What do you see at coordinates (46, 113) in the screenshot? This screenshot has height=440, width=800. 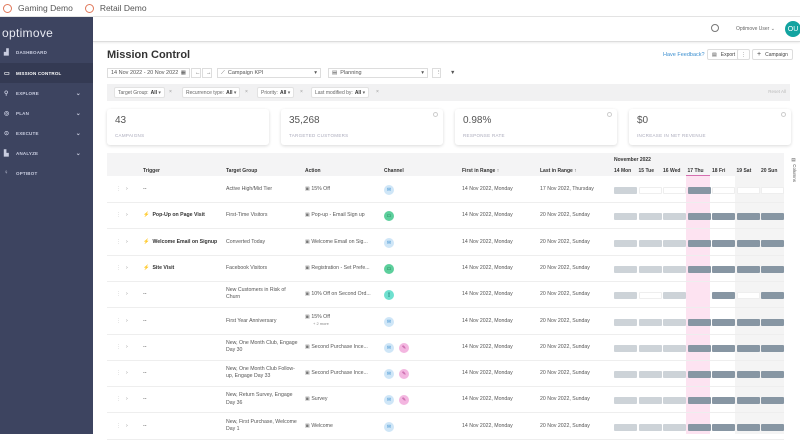 I see `sidebar-item-plan: ◎ PLAN ⌄` at bounding box center [46, 113].